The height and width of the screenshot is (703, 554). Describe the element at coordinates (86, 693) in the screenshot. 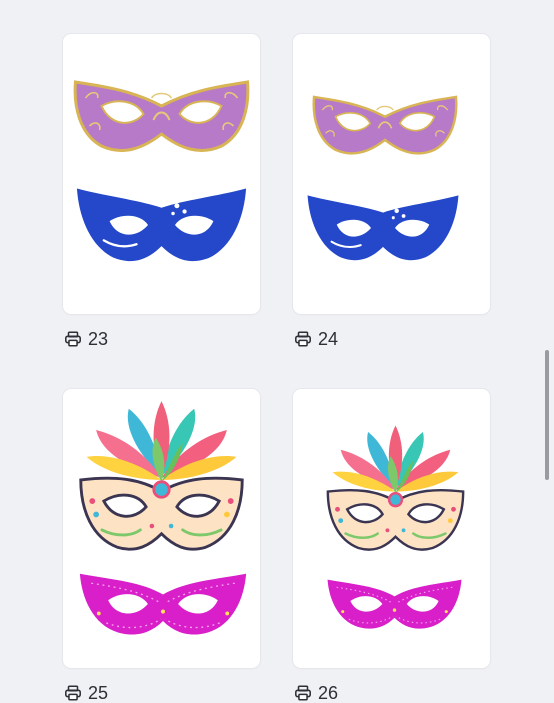

I see `print-count: 25` at that location.